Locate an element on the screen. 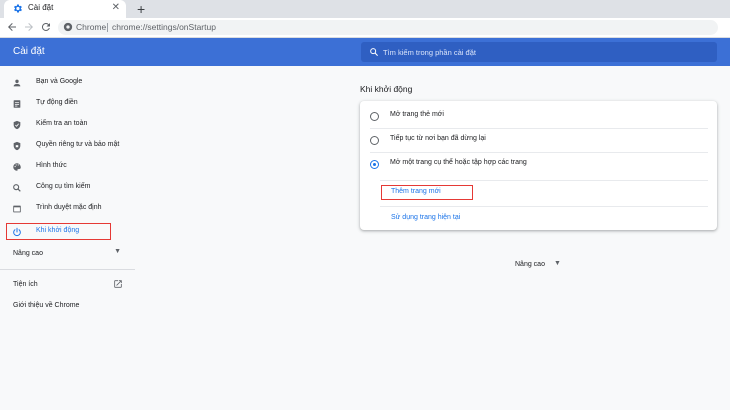  search-input is located at coordinates (543, 52).